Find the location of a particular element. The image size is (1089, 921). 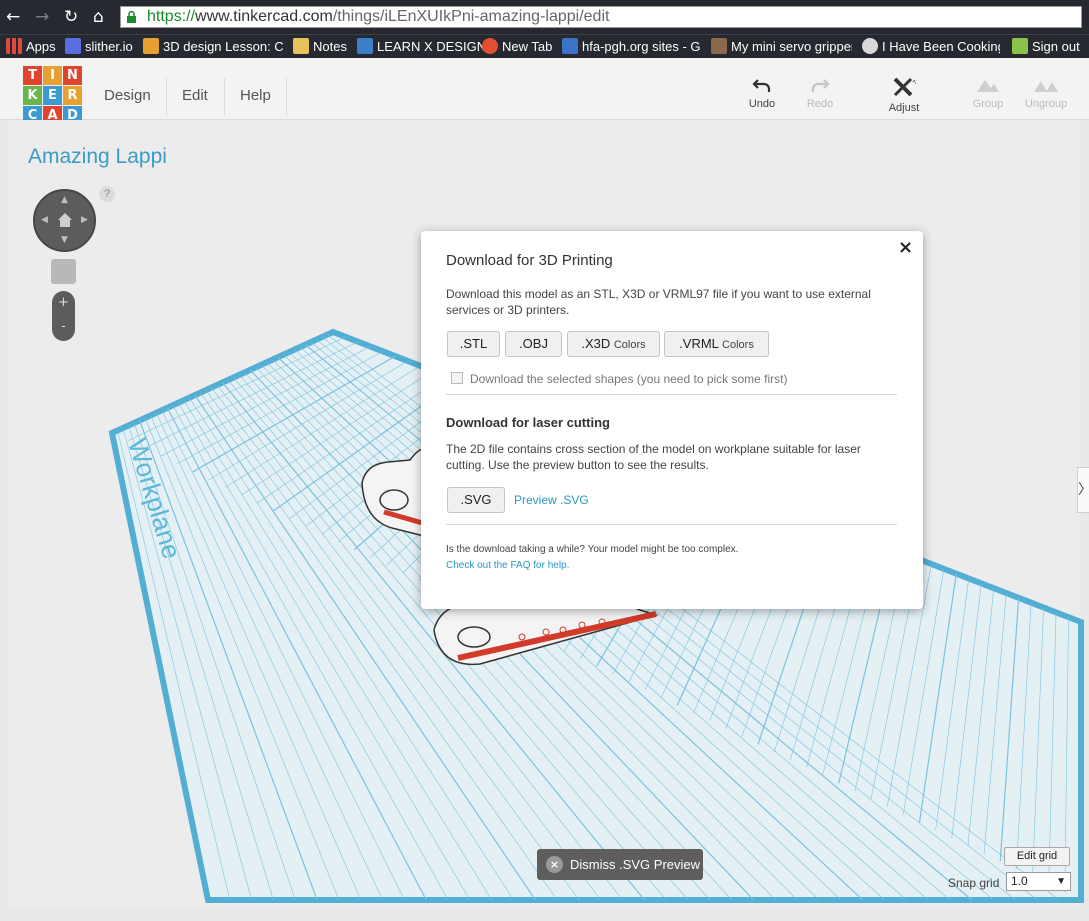

dismiss-svg-preview-button: × Dismiss .SVG Preview is located at coordinates (620, 864).